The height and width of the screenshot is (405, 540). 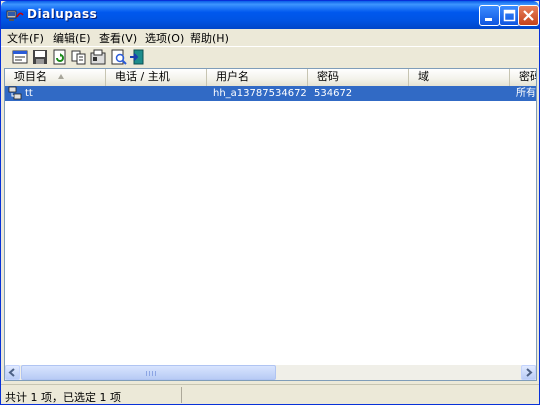 I want to click on properties-icon, so click(x=20, y=57).